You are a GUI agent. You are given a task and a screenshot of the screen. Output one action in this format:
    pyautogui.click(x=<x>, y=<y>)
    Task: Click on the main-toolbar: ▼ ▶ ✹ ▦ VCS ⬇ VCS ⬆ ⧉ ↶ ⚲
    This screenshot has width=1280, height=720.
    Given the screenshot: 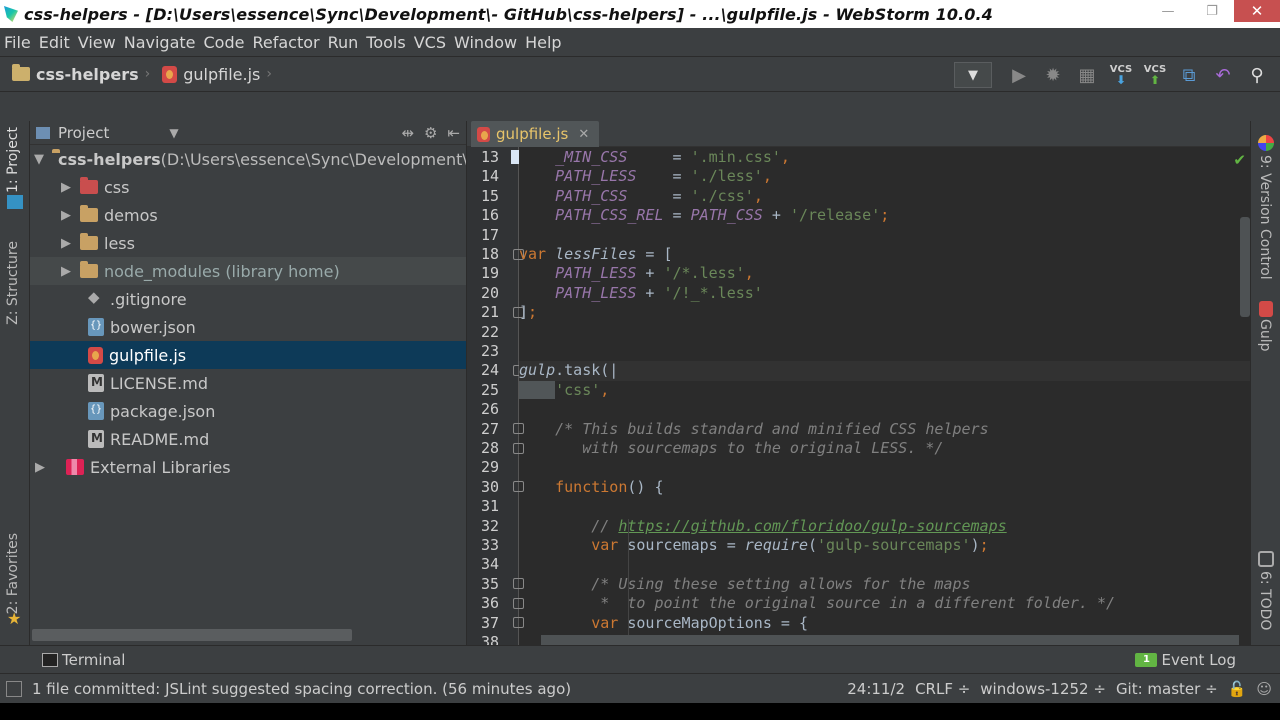 What is the action you would take?
    pyautogui.click(x=1114, y=75)
    